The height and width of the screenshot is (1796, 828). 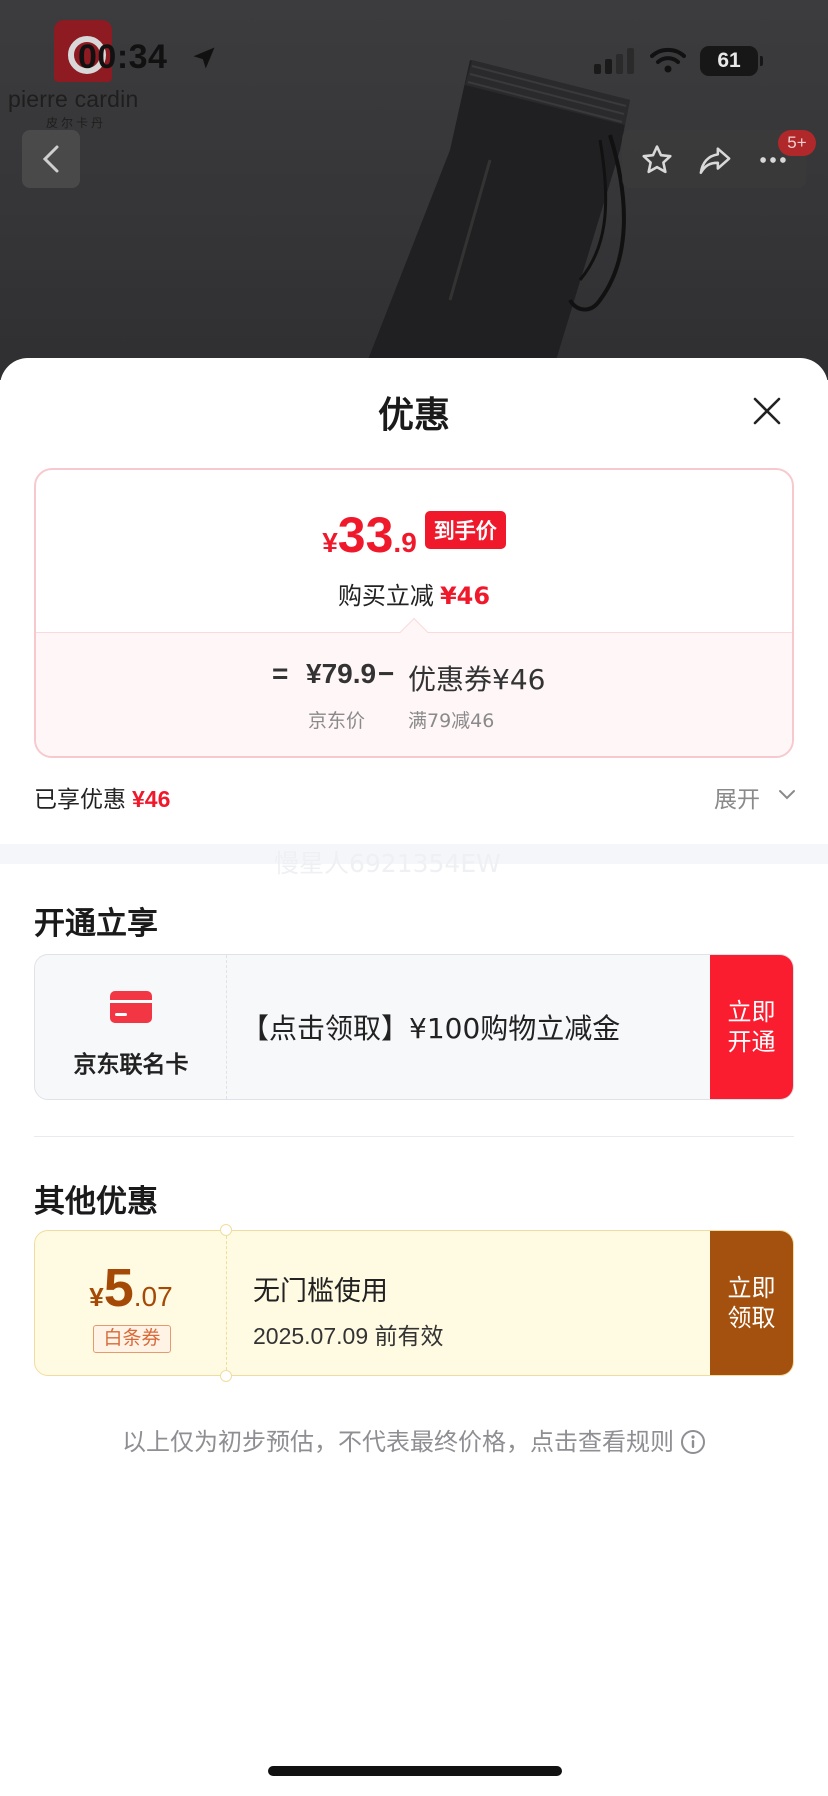 What do you see at coordinates (226, 1230) in the screenshot?
I see `coupon-notch-top` at bounding box center [226, 1230].